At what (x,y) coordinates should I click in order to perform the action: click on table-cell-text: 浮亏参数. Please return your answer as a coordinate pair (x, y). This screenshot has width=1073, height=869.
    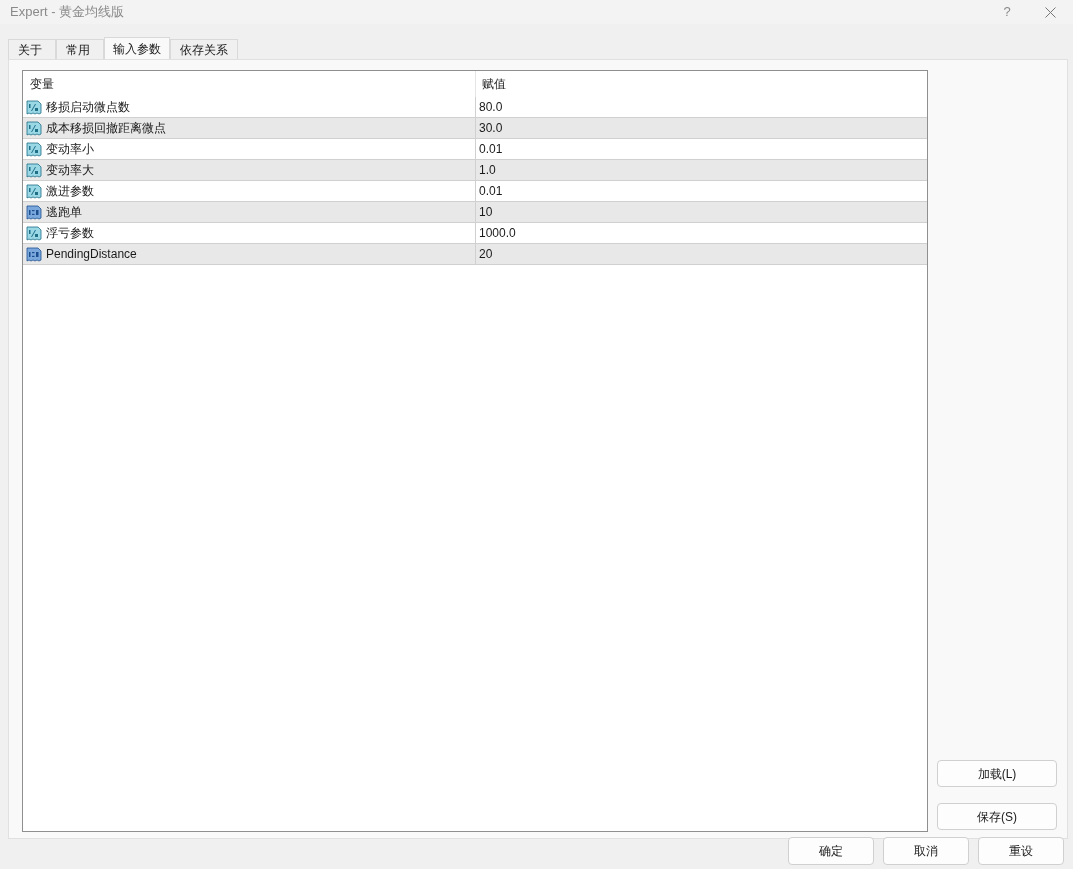
    Looking at the image, I should click on (70, 233).